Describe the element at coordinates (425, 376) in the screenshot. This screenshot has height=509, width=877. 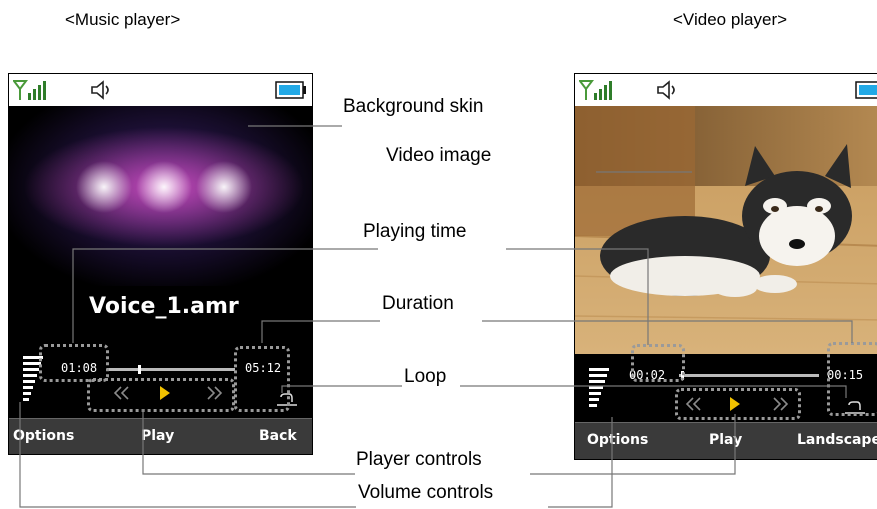
I see `loop-label: Loop` at that location.